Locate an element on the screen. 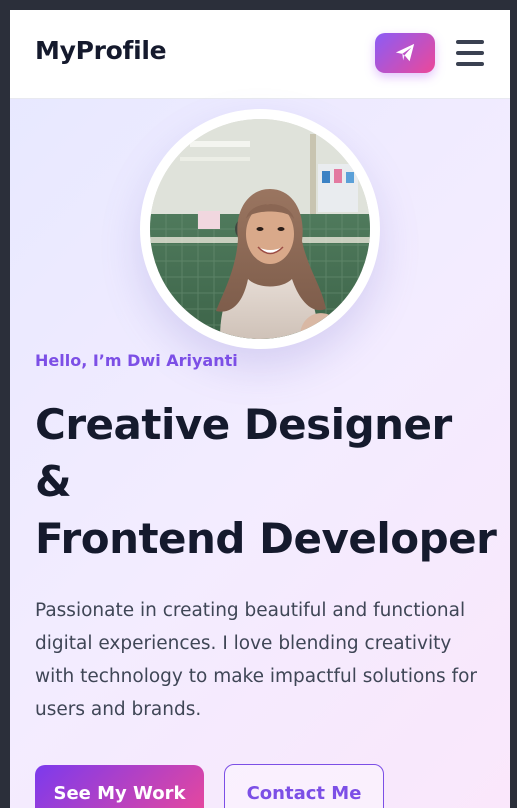  greeting-text: Hello, I’m Dwi Ariyanti is located at coordinates (136, 360).